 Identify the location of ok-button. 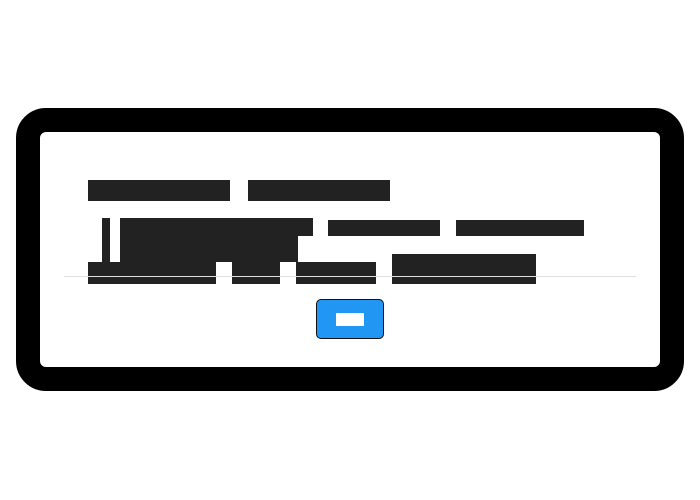
(350, 319).